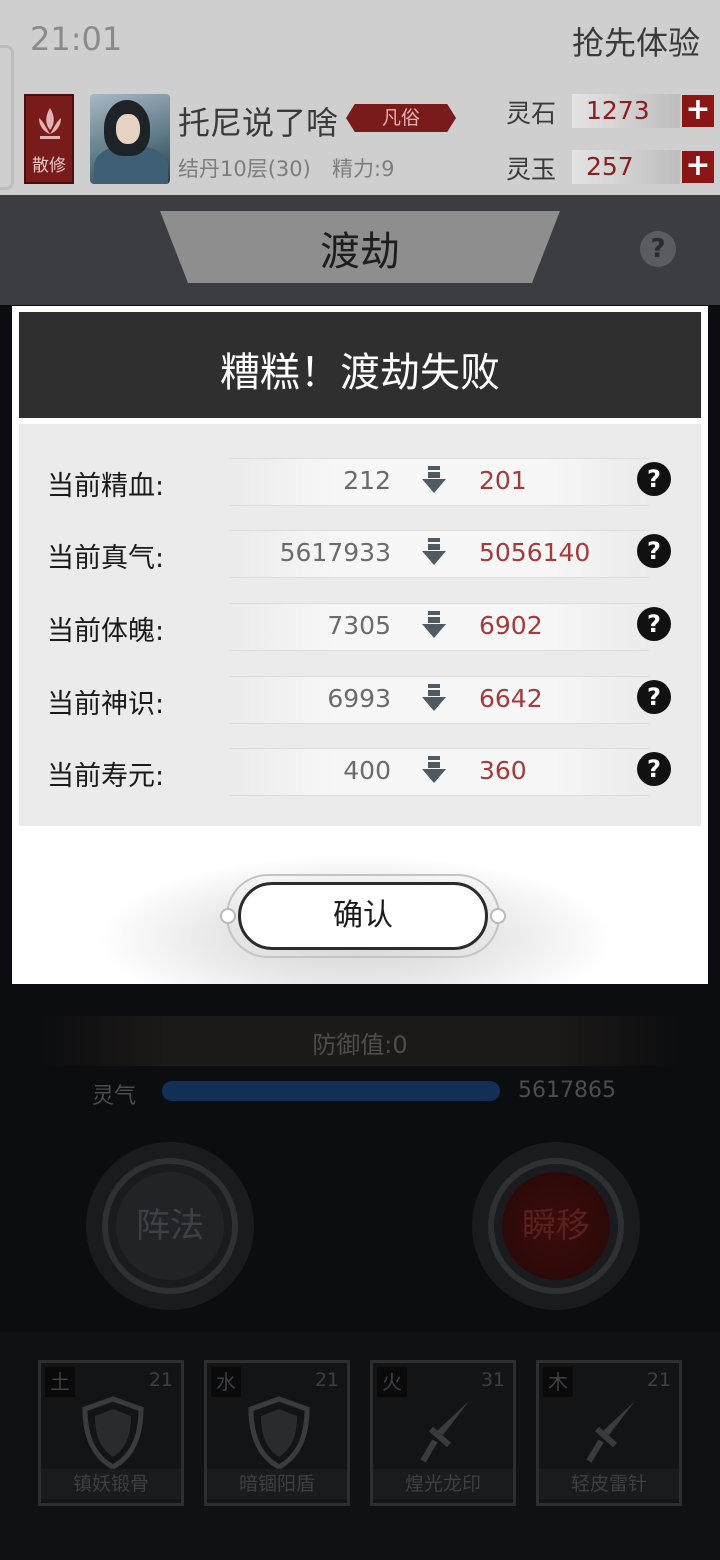 The image size is (720, 1560). Describe the element at coordinates (335, 552) in the screenshot. I see `stat-old-value: 5617933` at that location.